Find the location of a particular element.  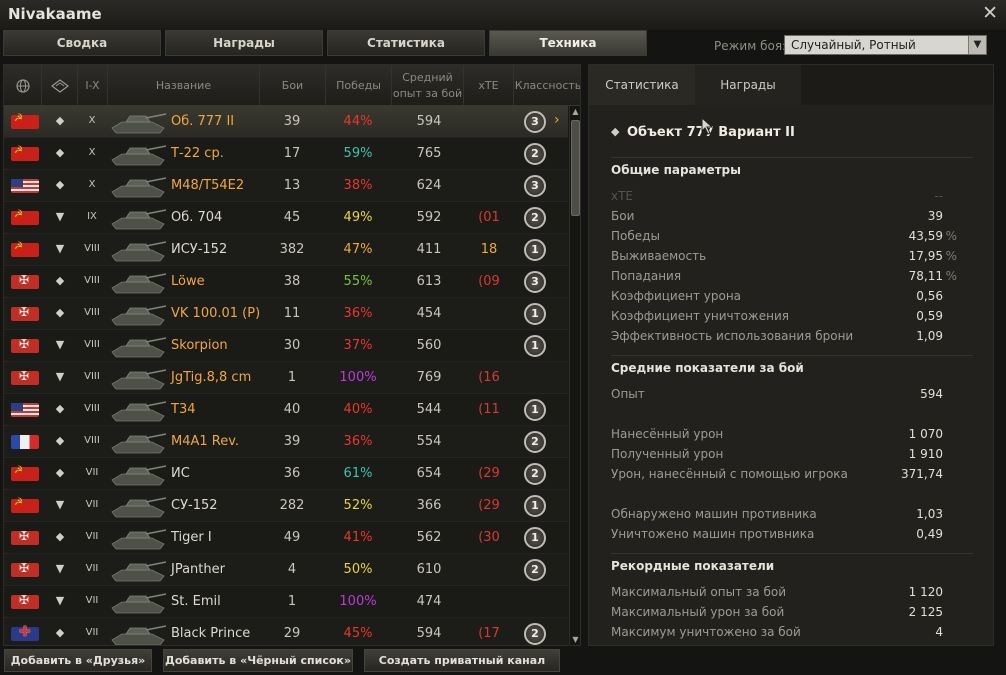

stat-unit: % is located at coordinates (951, 236).